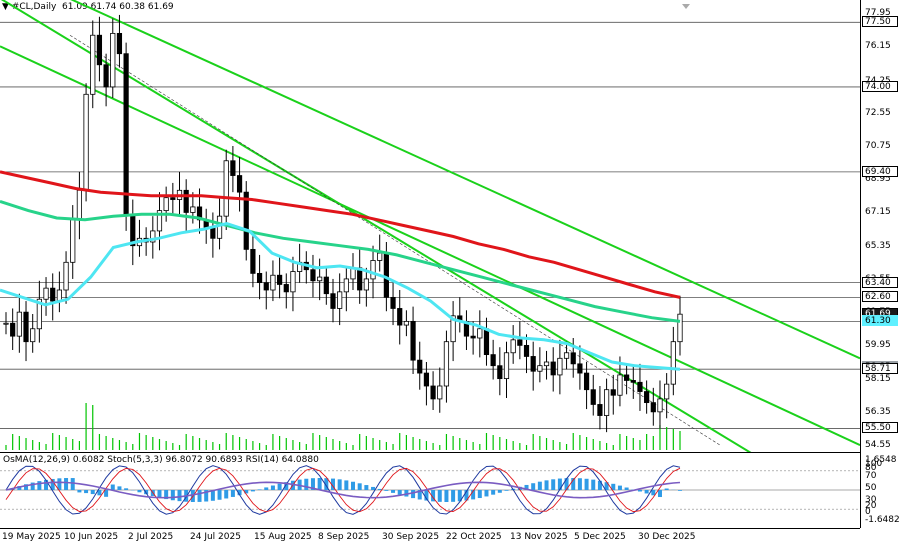 This screenshot has height=548, width=900. I want to click on price-level-badge: 61.30, so click(880, 320).